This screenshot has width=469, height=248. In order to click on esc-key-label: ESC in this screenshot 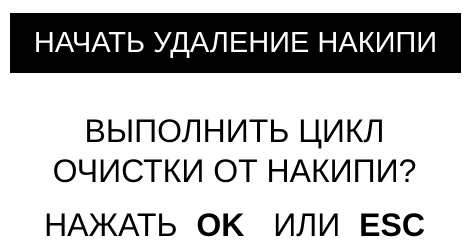, I will do `click(392, 225)`.